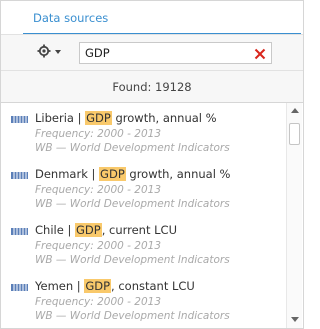  Describe the element at coordinates (294, 215) in the screenshot. I see `results-scrollbar` at that location.